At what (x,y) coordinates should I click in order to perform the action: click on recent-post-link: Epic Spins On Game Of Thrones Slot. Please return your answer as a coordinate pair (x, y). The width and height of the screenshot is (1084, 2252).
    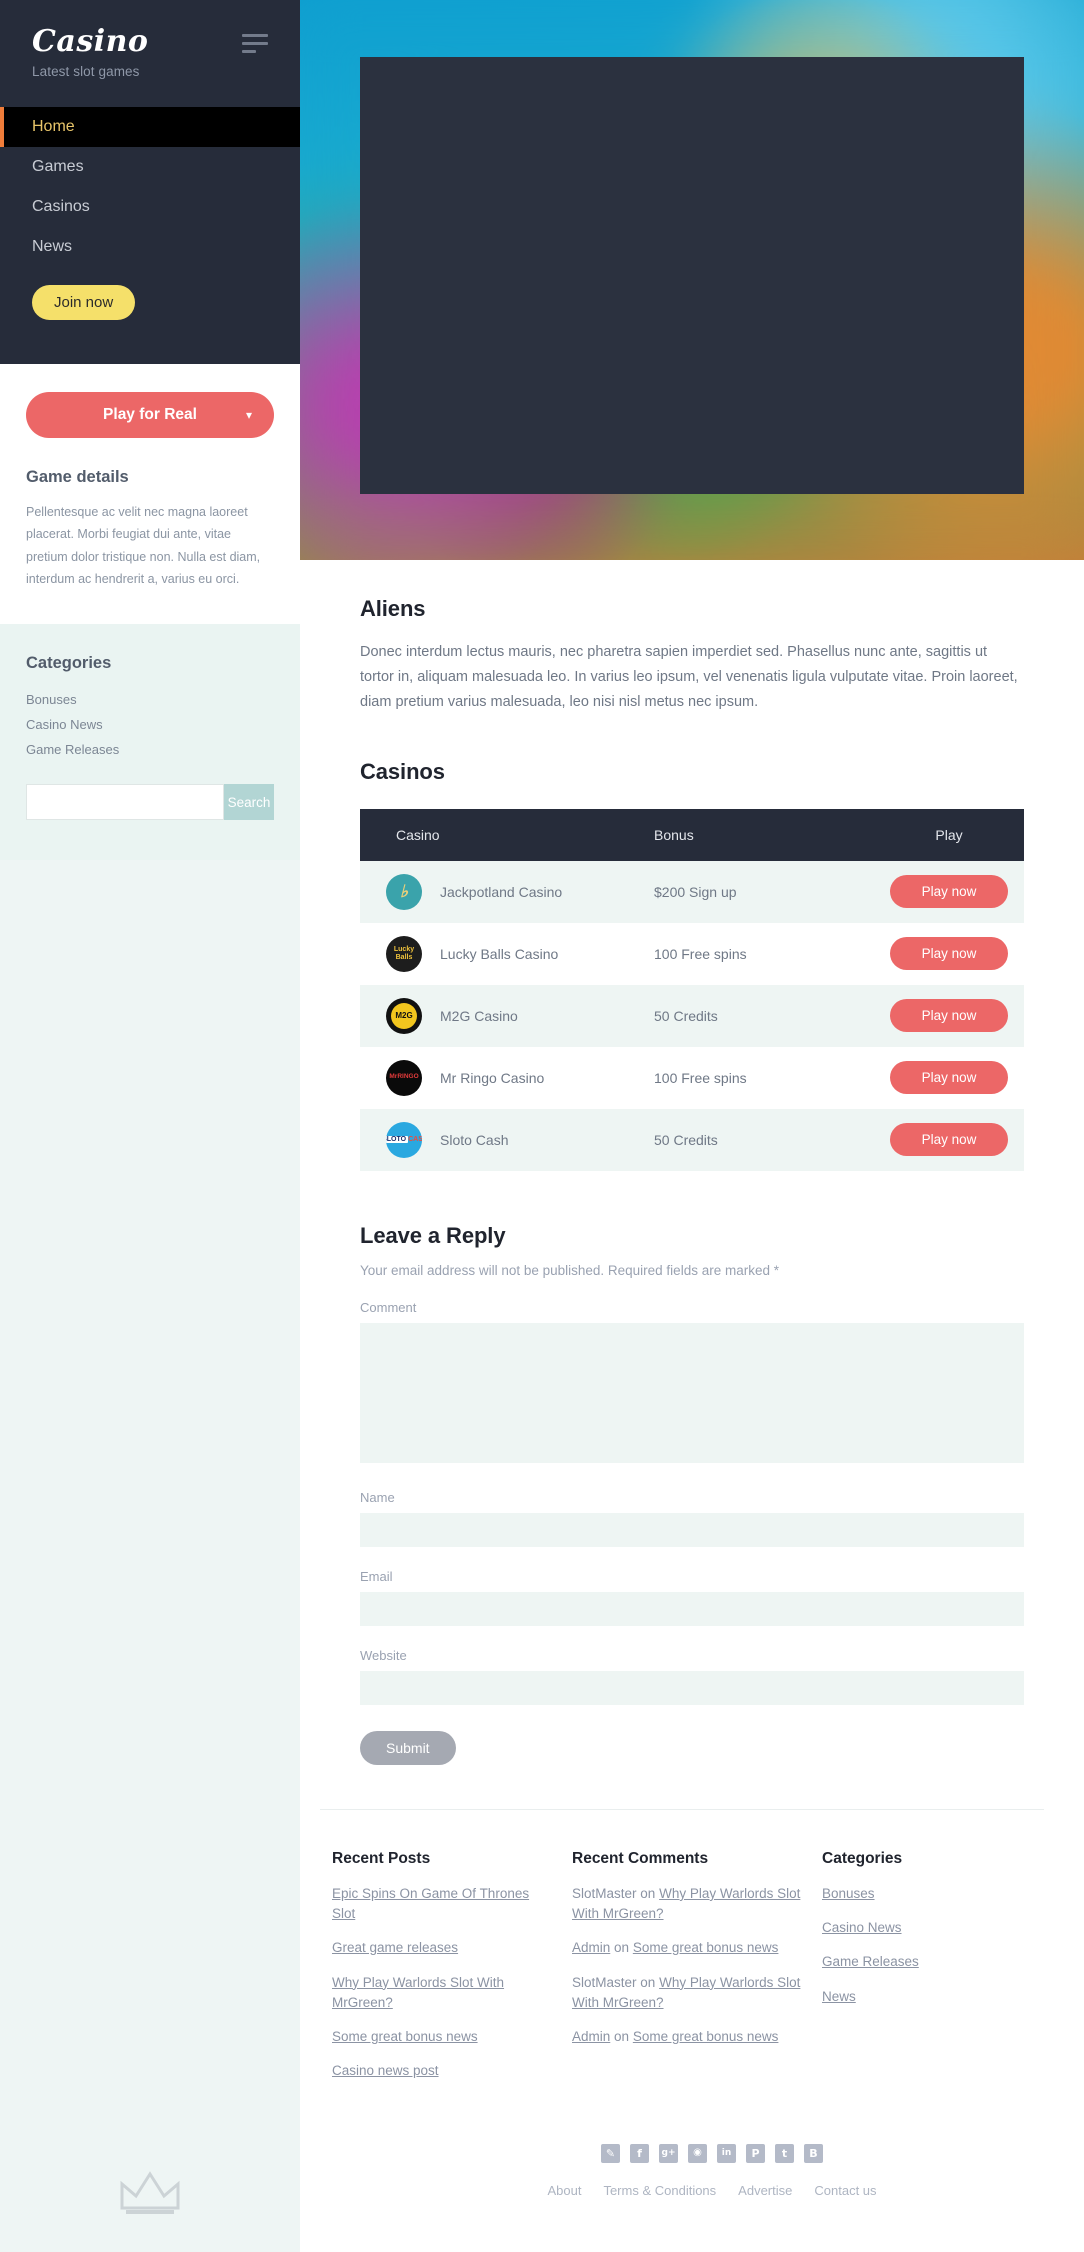
    Looking at the image, I should click on (443, 1904).